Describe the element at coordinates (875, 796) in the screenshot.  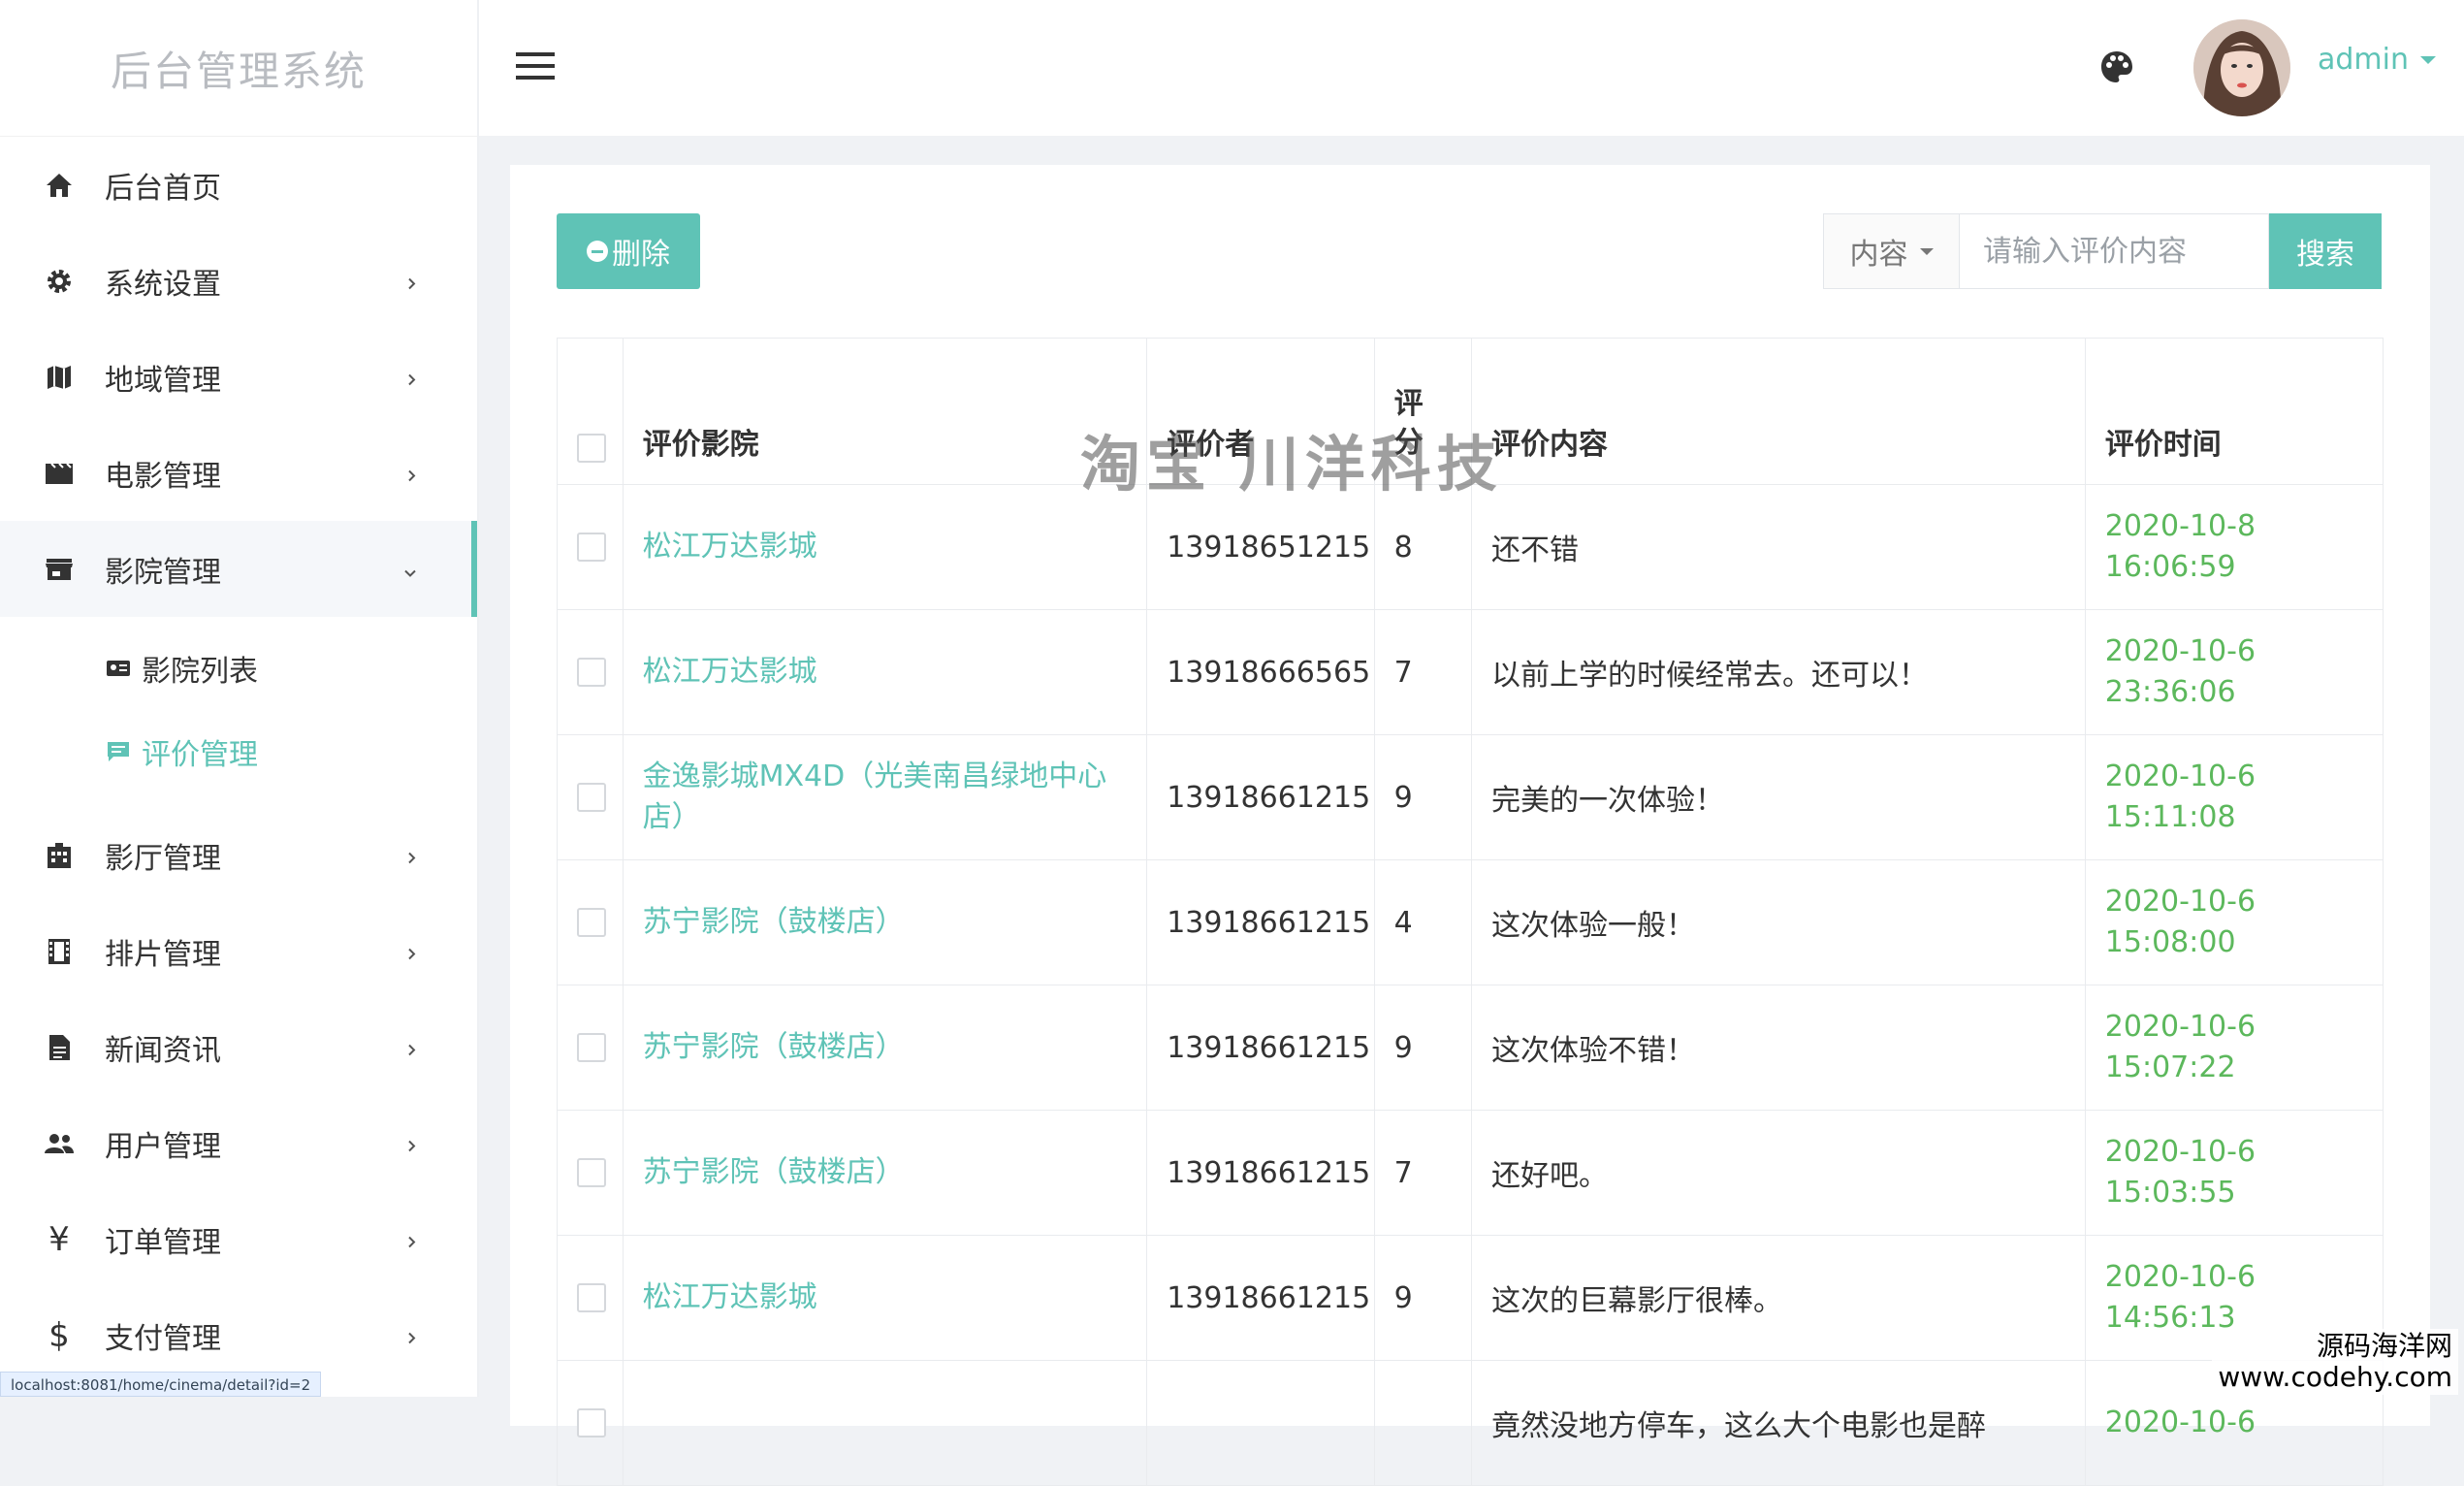
I see `cinema-link: 金逸影城MX4D（光美南昌绿地中心店）` at that location.